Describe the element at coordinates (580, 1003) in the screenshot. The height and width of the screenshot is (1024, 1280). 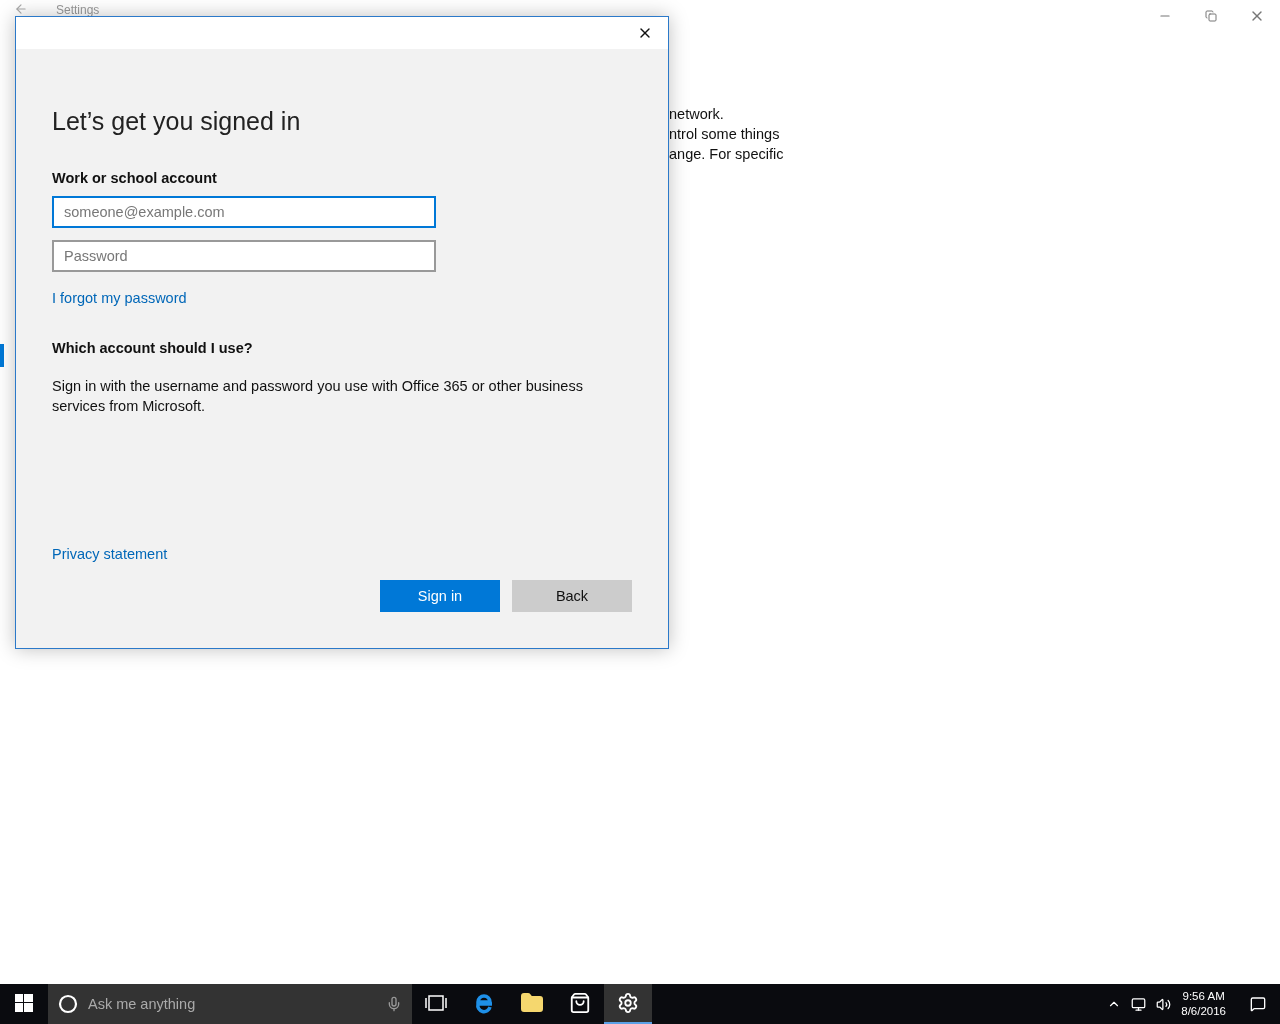
I see `store-bag-icon` at that location.